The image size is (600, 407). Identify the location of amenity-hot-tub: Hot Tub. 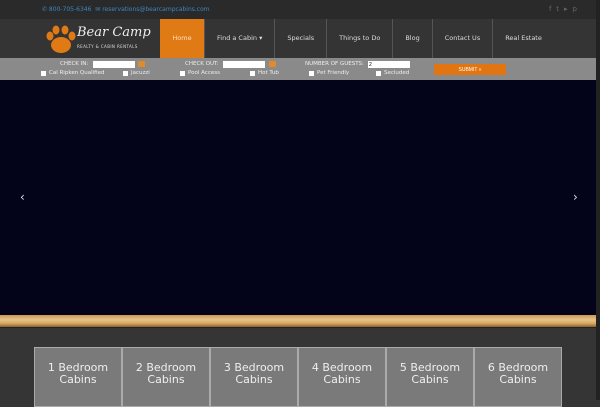
(264, 73).